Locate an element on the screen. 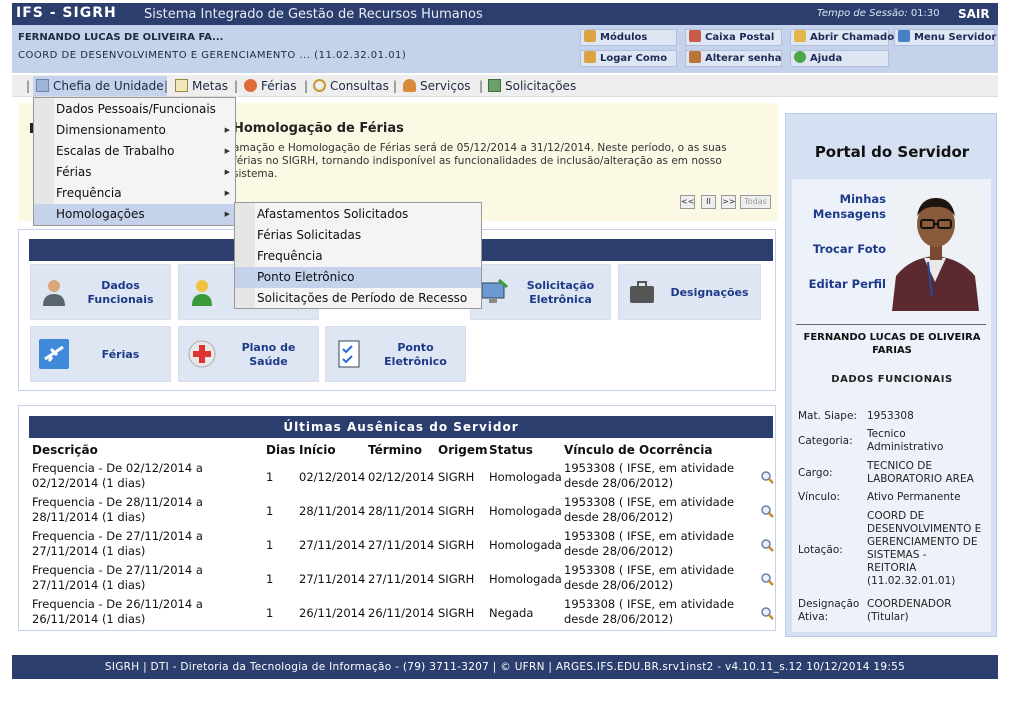 This screenshot has width=1013, height=702. submenu-item-frequencia: Frequência is located at coordinates (358, 256).